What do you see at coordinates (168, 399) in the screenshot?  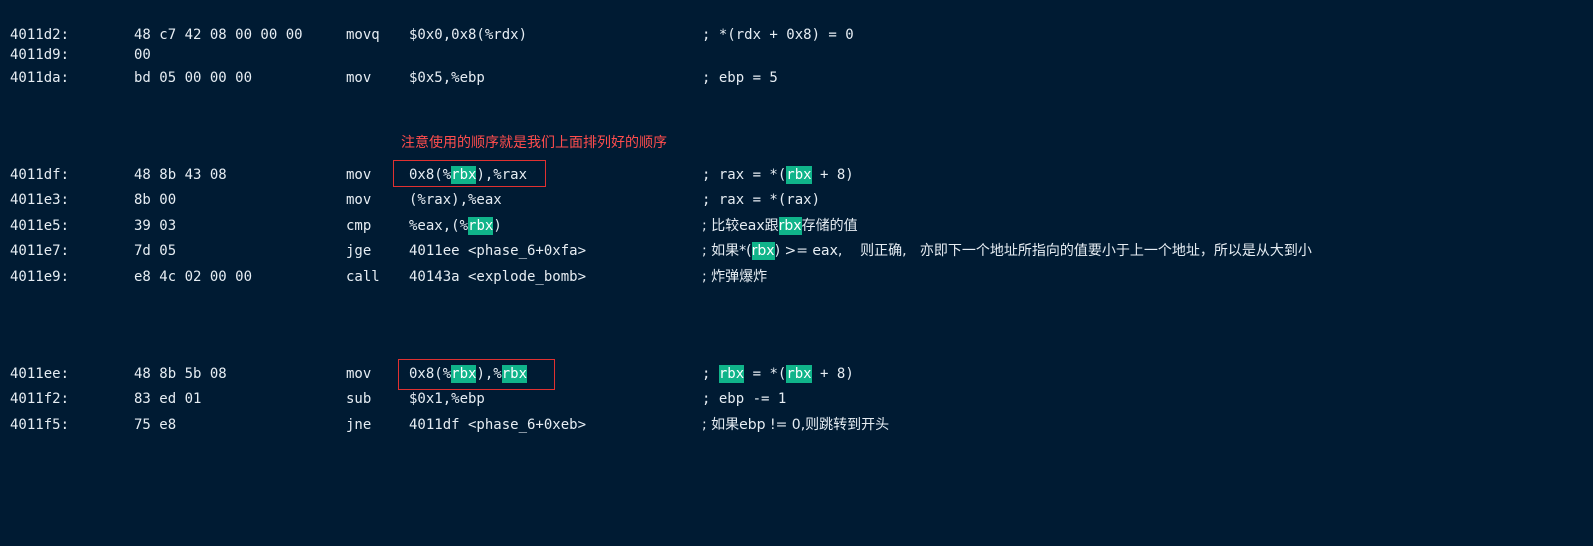 I see `machine-bytes: 83 ed 01` at bounding box center [168, 399].